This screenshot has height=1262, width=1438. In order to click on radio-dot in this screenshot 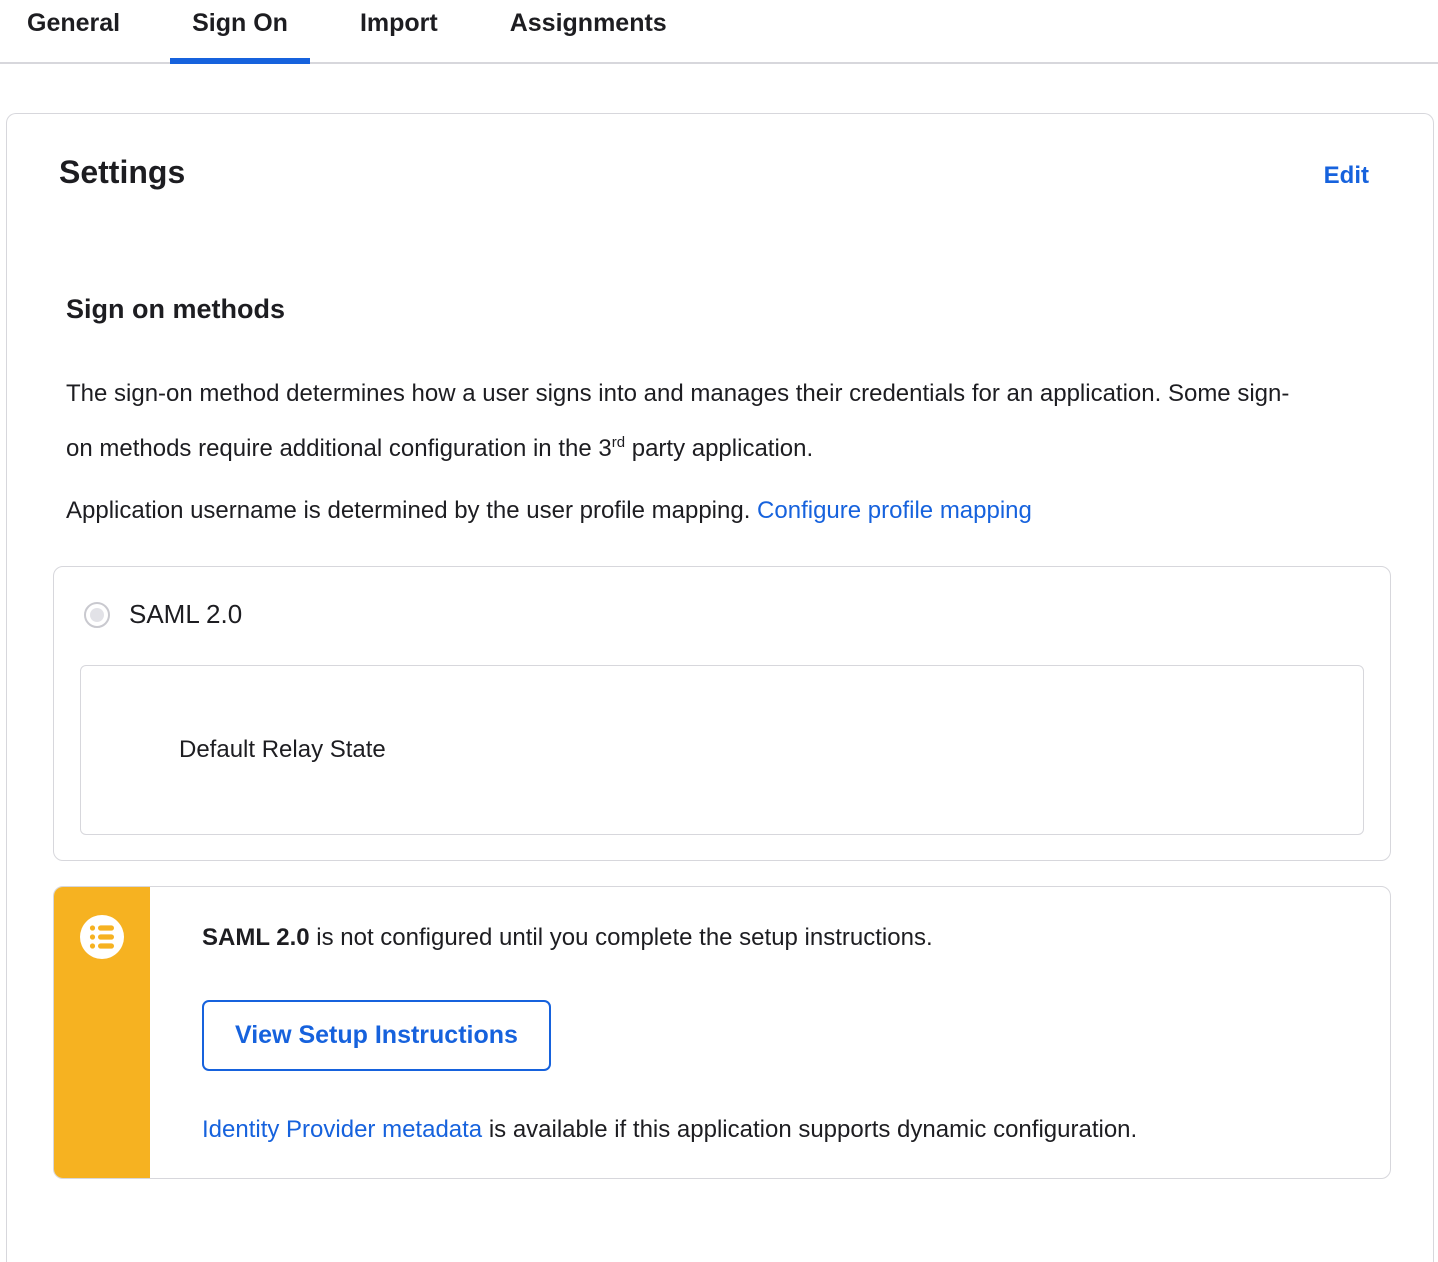, I will do `click(97, 614)`.